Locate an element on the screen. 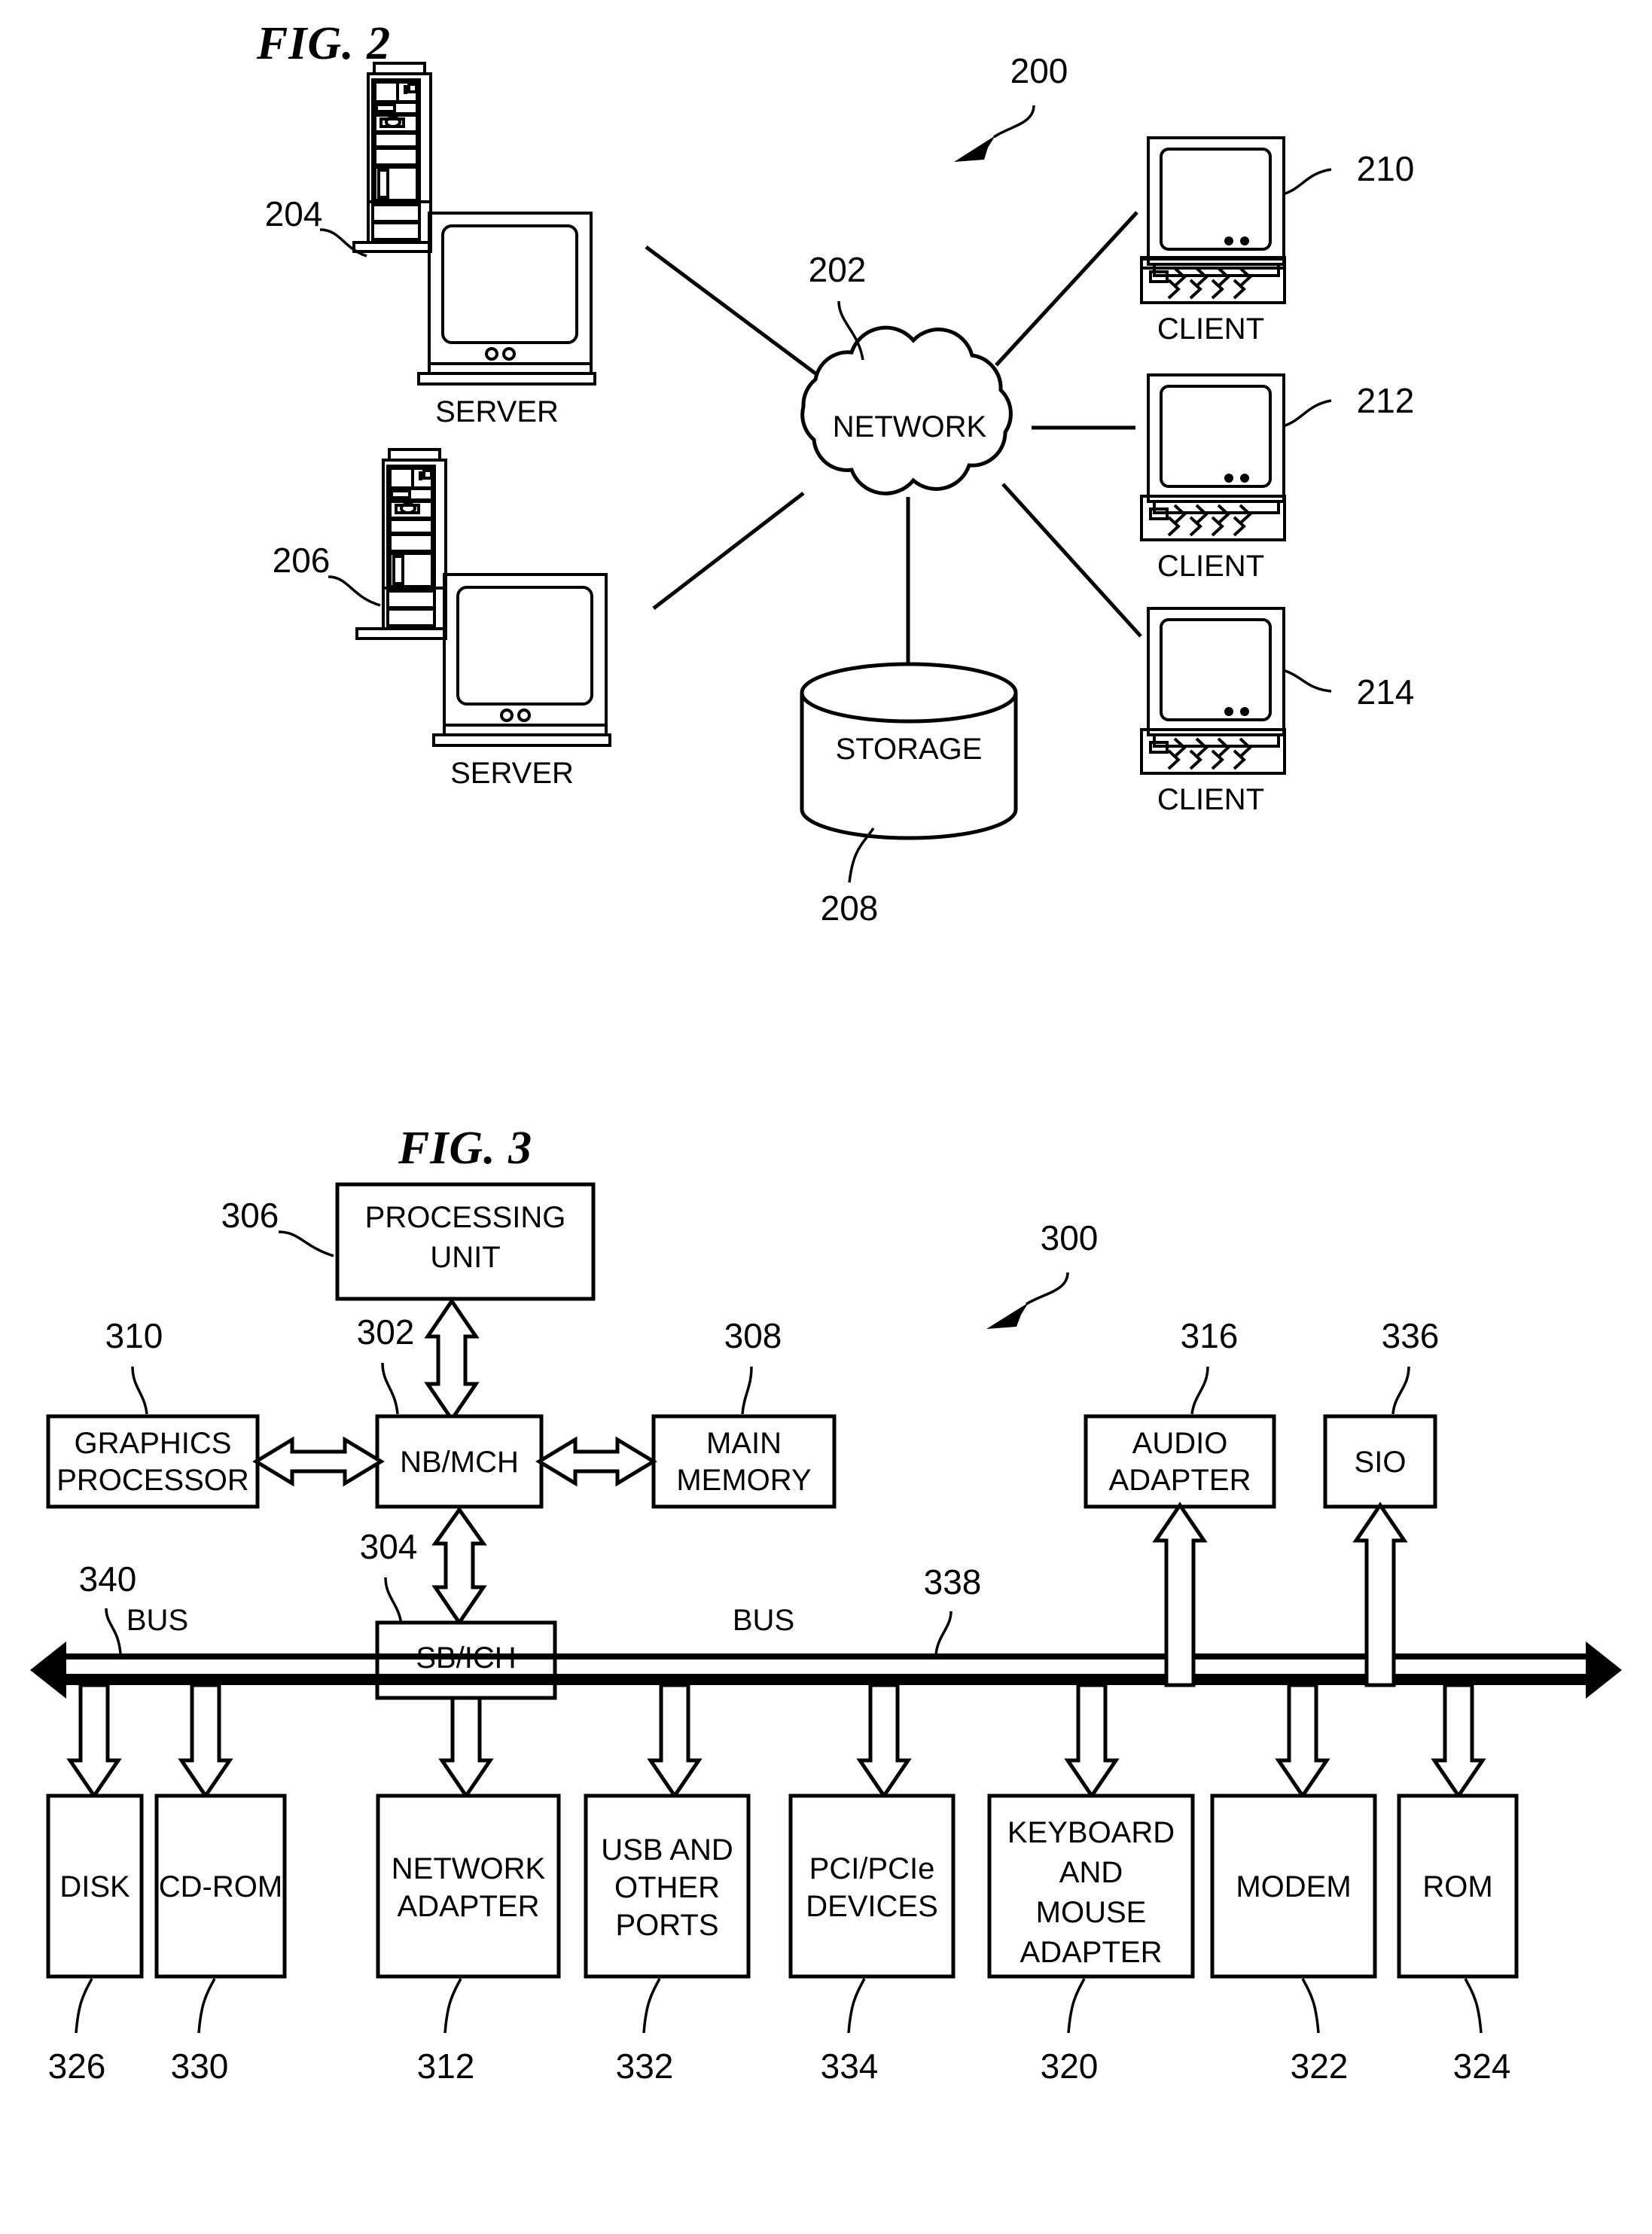 The image size is (1652, 2234). server-204-tower is located at coordinates (392, 157).